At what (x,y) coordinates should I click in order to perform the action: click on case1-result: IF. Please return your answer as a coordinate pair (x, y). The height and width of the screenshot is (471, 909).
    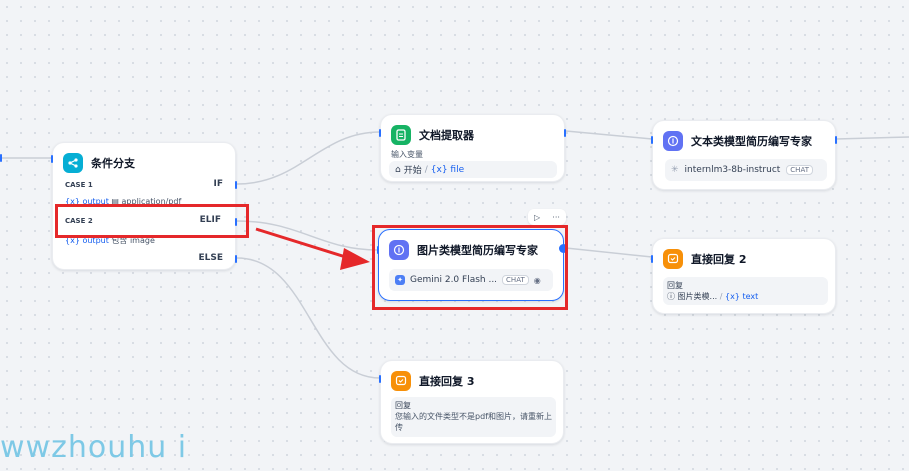
    Looking at the image, I should click on (218, 184).